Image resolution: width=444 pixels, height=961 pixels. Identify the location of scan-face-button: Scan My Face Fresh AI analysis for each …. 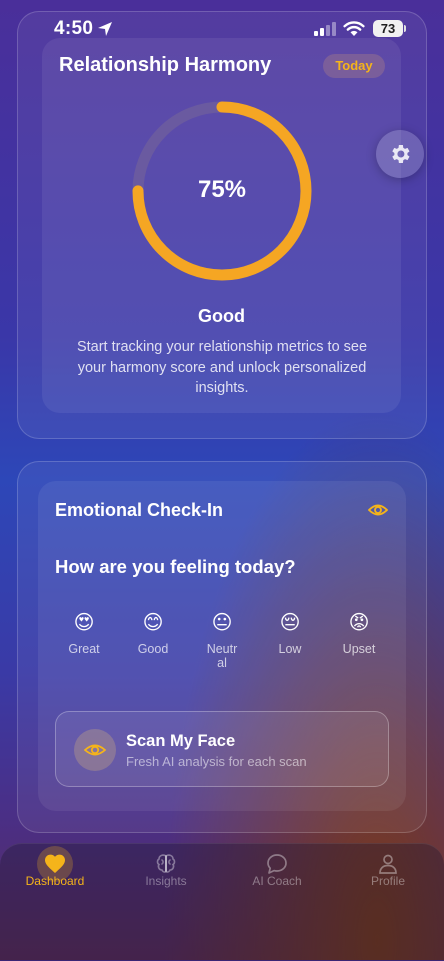
(222, 749).